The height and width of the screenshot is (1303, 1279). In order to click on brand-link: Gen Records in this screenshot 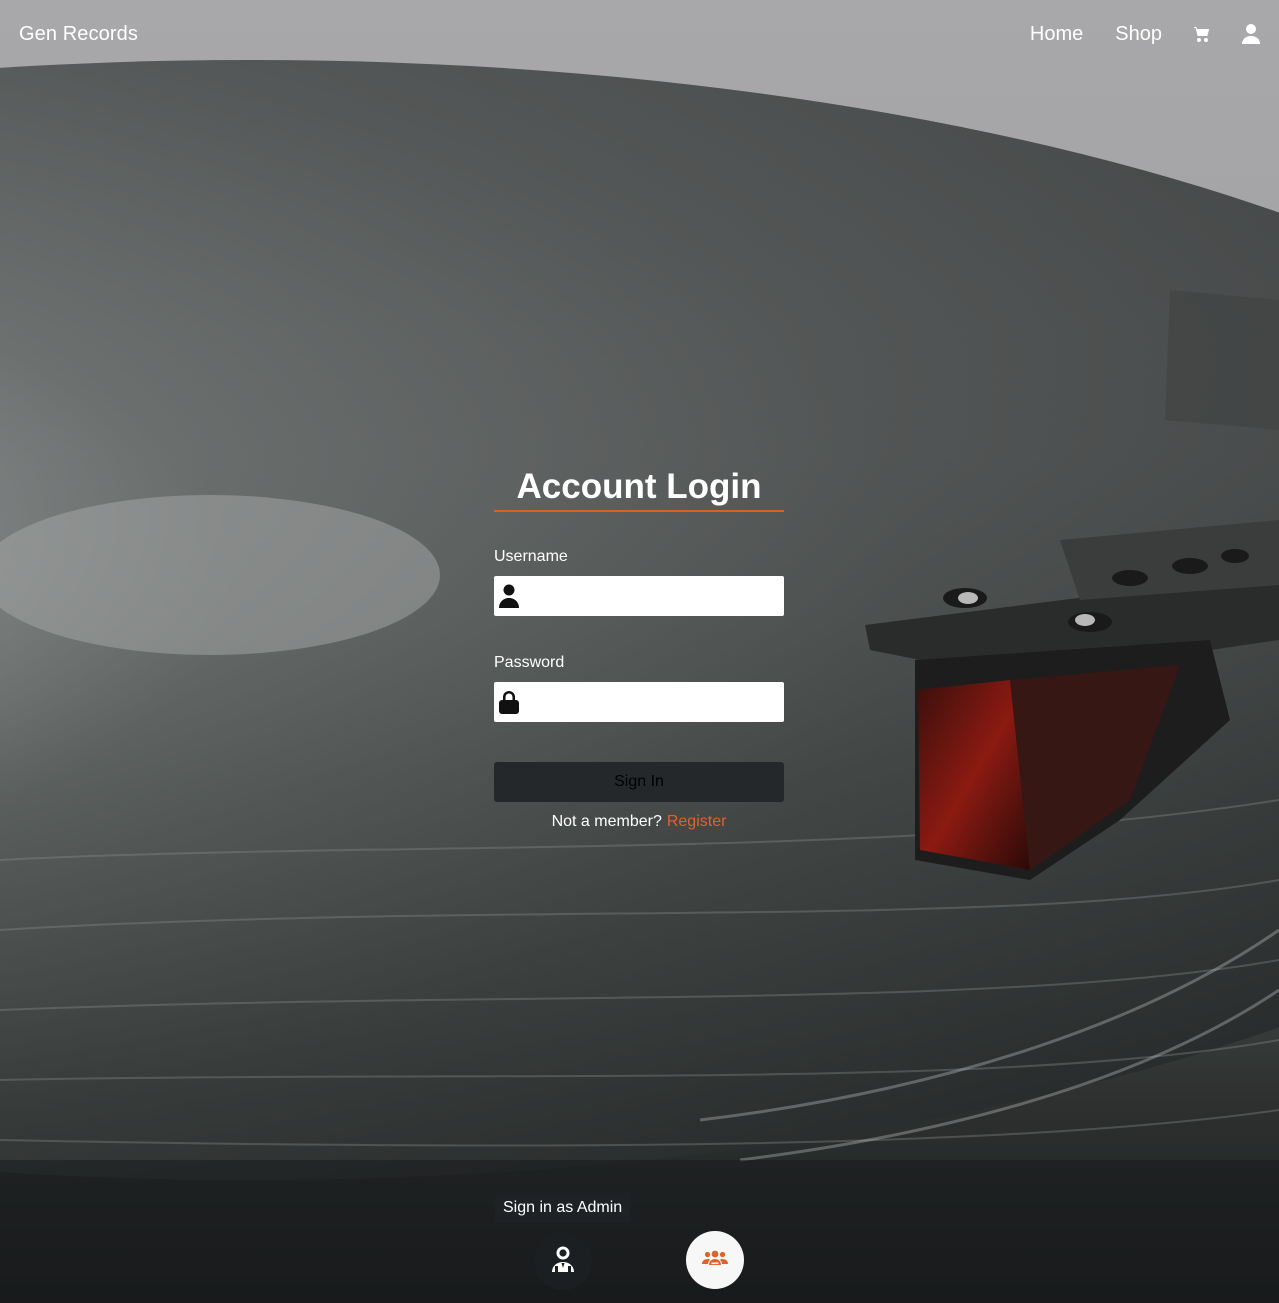, I will do `click(78, 34)`.